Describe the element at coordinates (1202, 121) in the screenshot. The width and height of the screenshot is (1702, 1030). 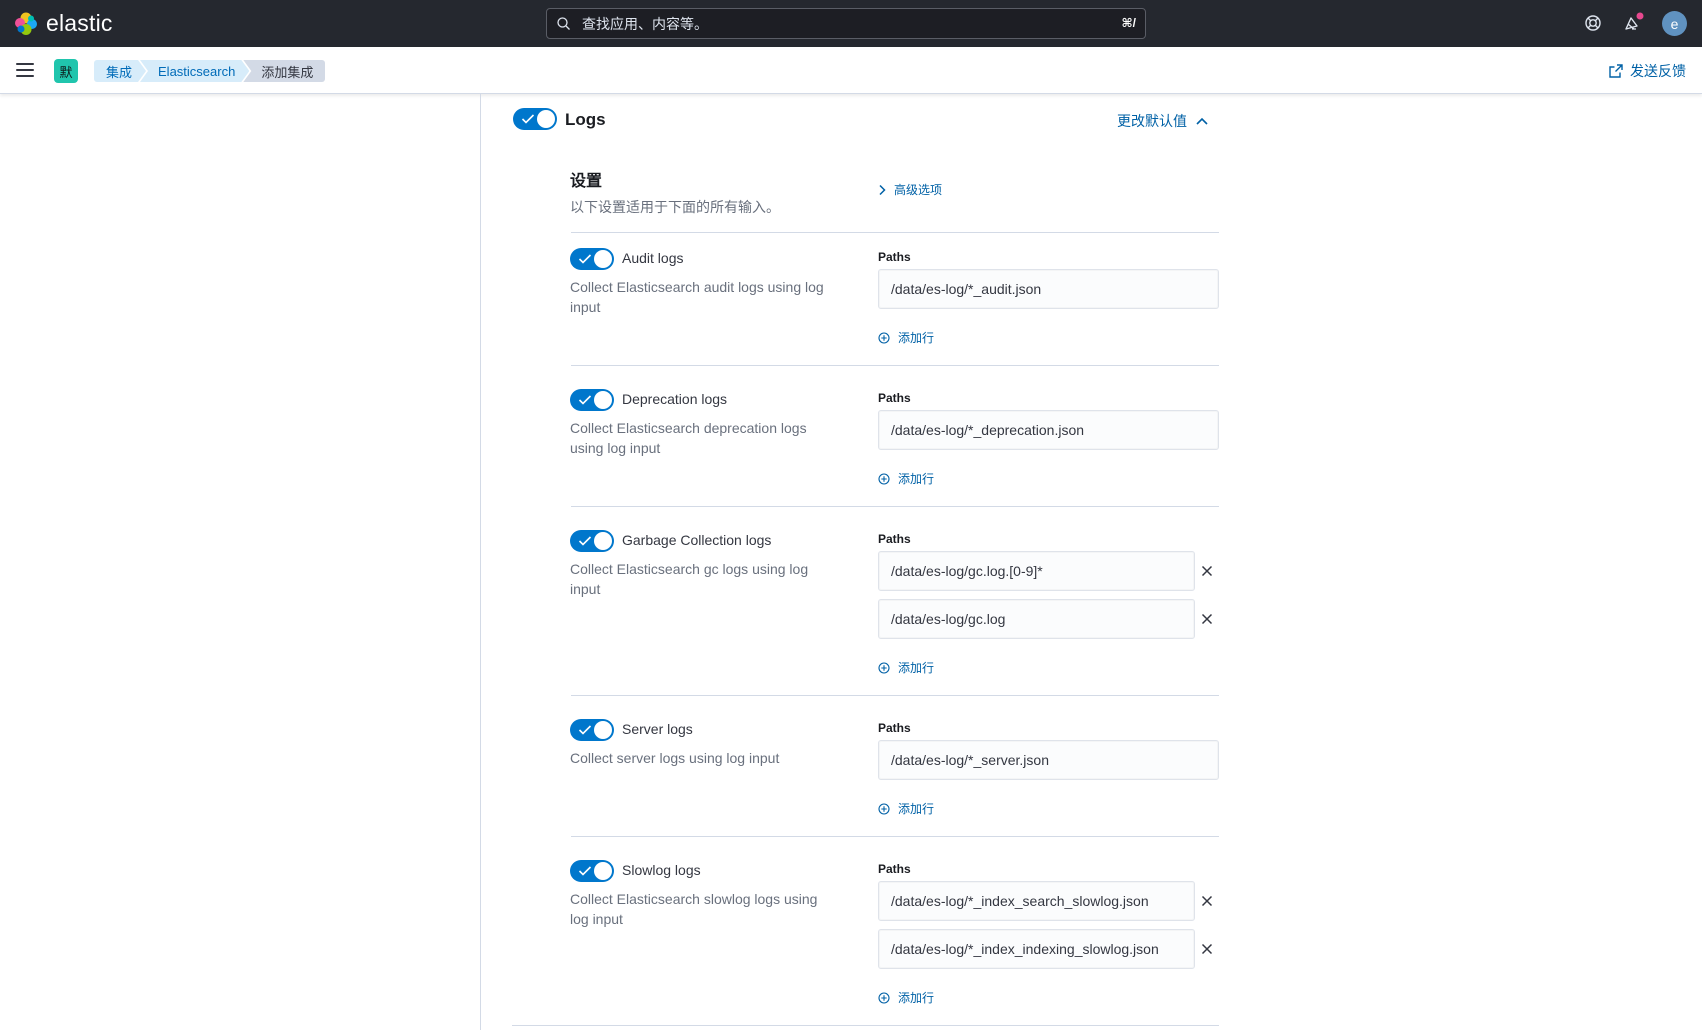
I see `chevron-up-icon` at that location.